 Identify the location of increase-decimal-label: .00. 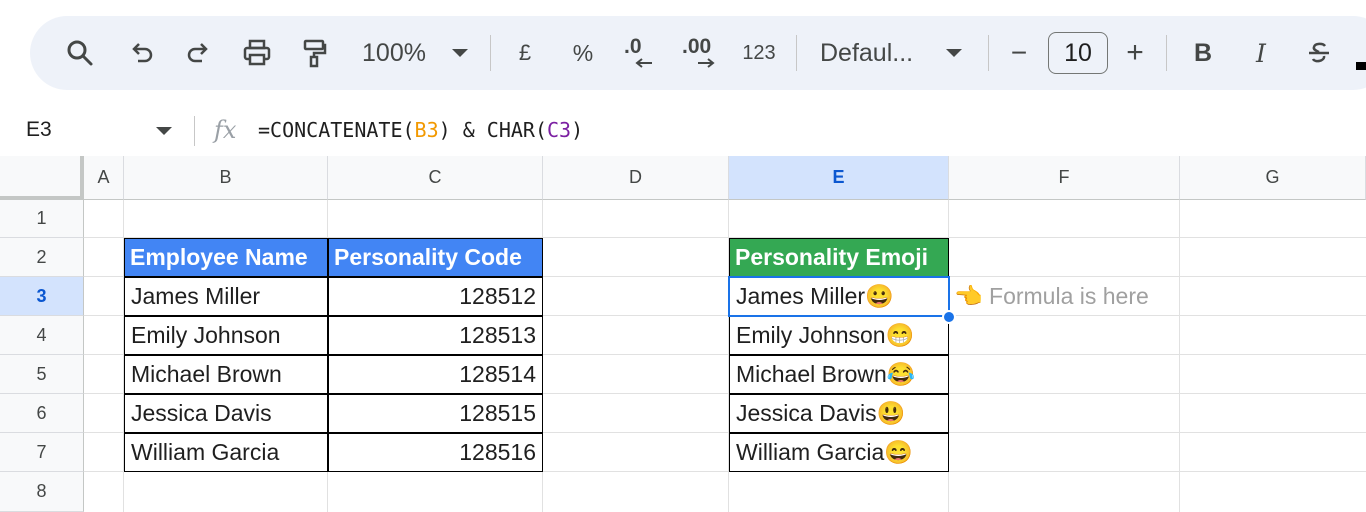
(697, 46).